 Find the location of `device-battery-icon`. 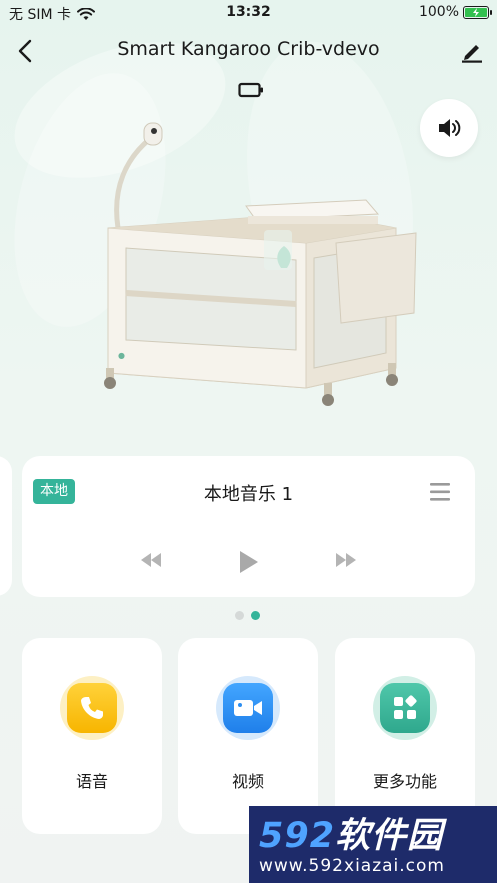

device-battery-icon is located at coordinates (250, 90).